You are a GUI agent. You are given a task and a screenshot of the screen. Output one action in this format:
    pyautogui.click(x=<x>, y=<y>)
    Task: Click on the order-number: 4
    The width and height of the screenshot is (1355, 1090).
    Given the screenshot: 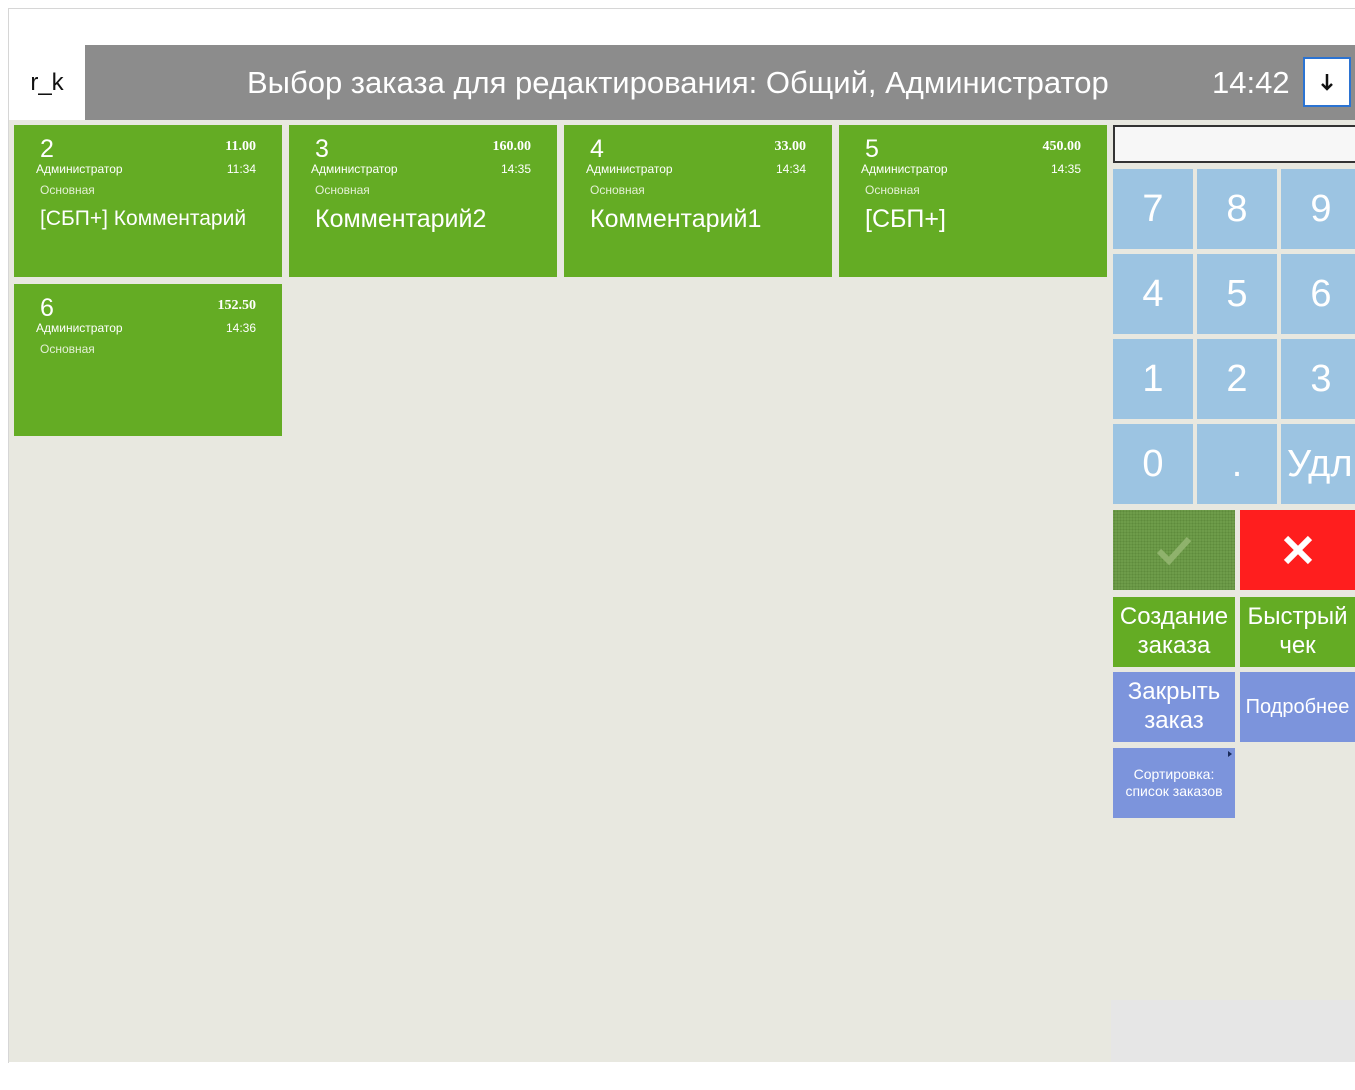 What is the action you would take?
    pyautogui.click(x=597, y=149)
    